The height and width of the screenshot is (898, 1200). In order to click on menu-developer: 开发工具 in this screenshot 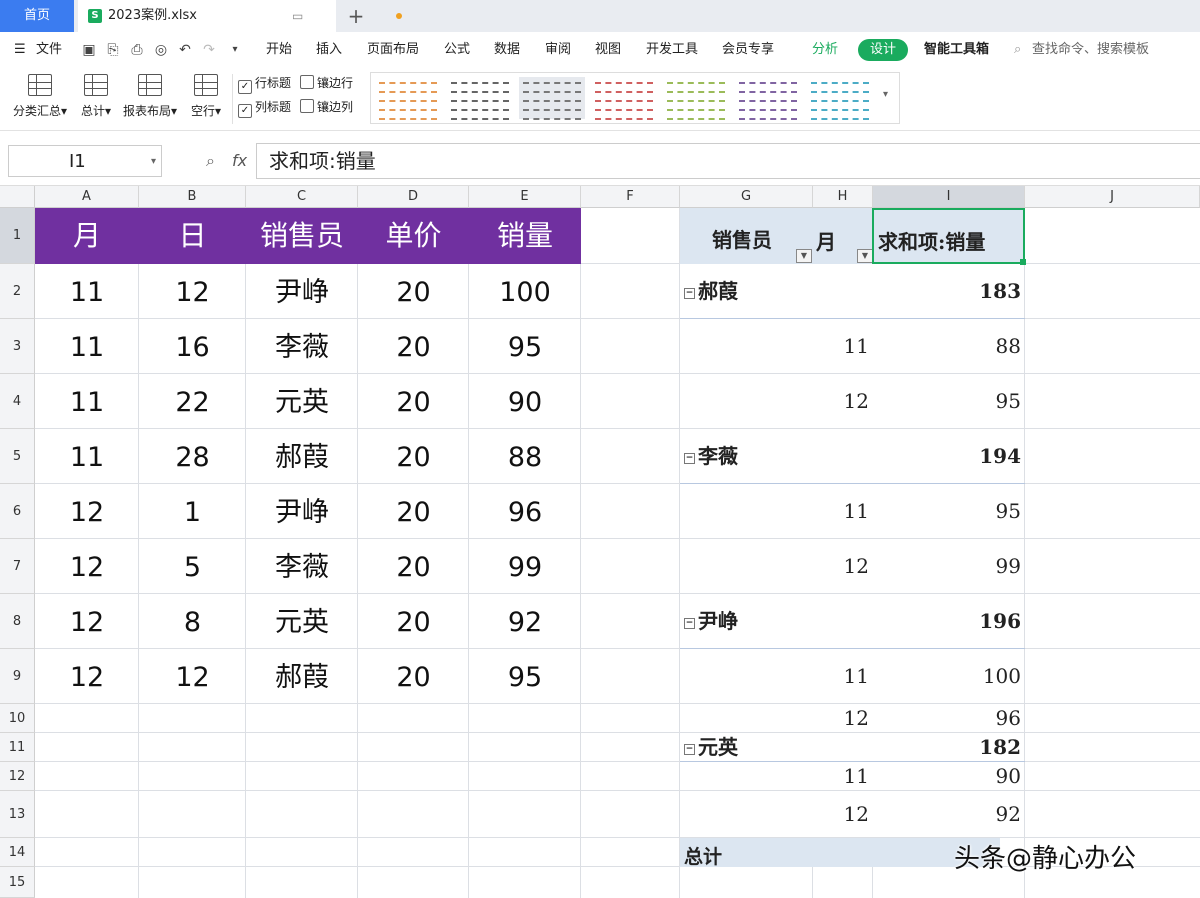, I will do `click(672, 50)`.